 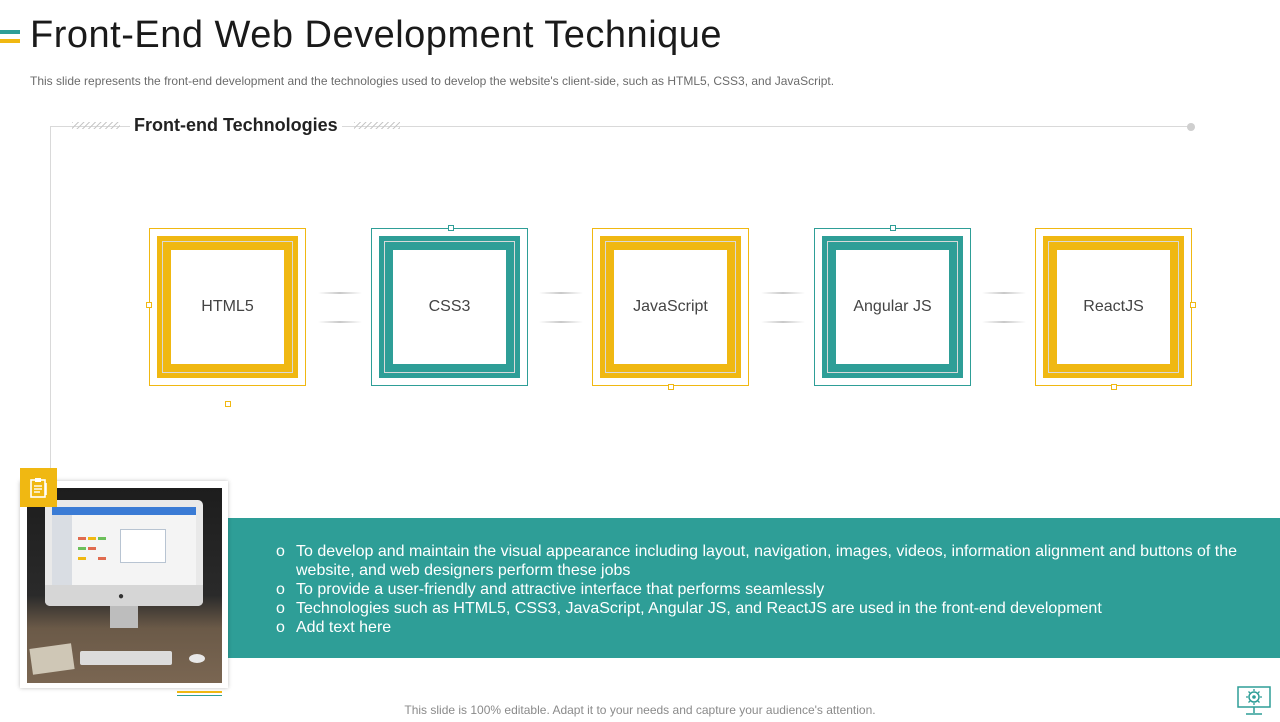 I want to click on frame-end-dot, so click(x=1191, y=127).